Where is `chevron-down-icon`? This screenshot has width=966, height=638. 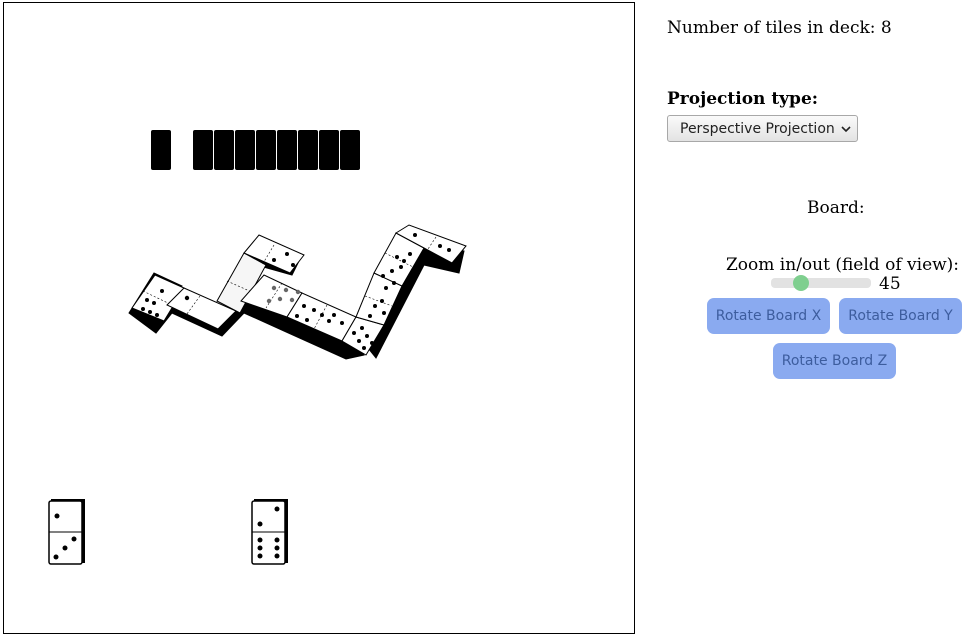
chevron-down-icon is located at coordinates (846, 129).